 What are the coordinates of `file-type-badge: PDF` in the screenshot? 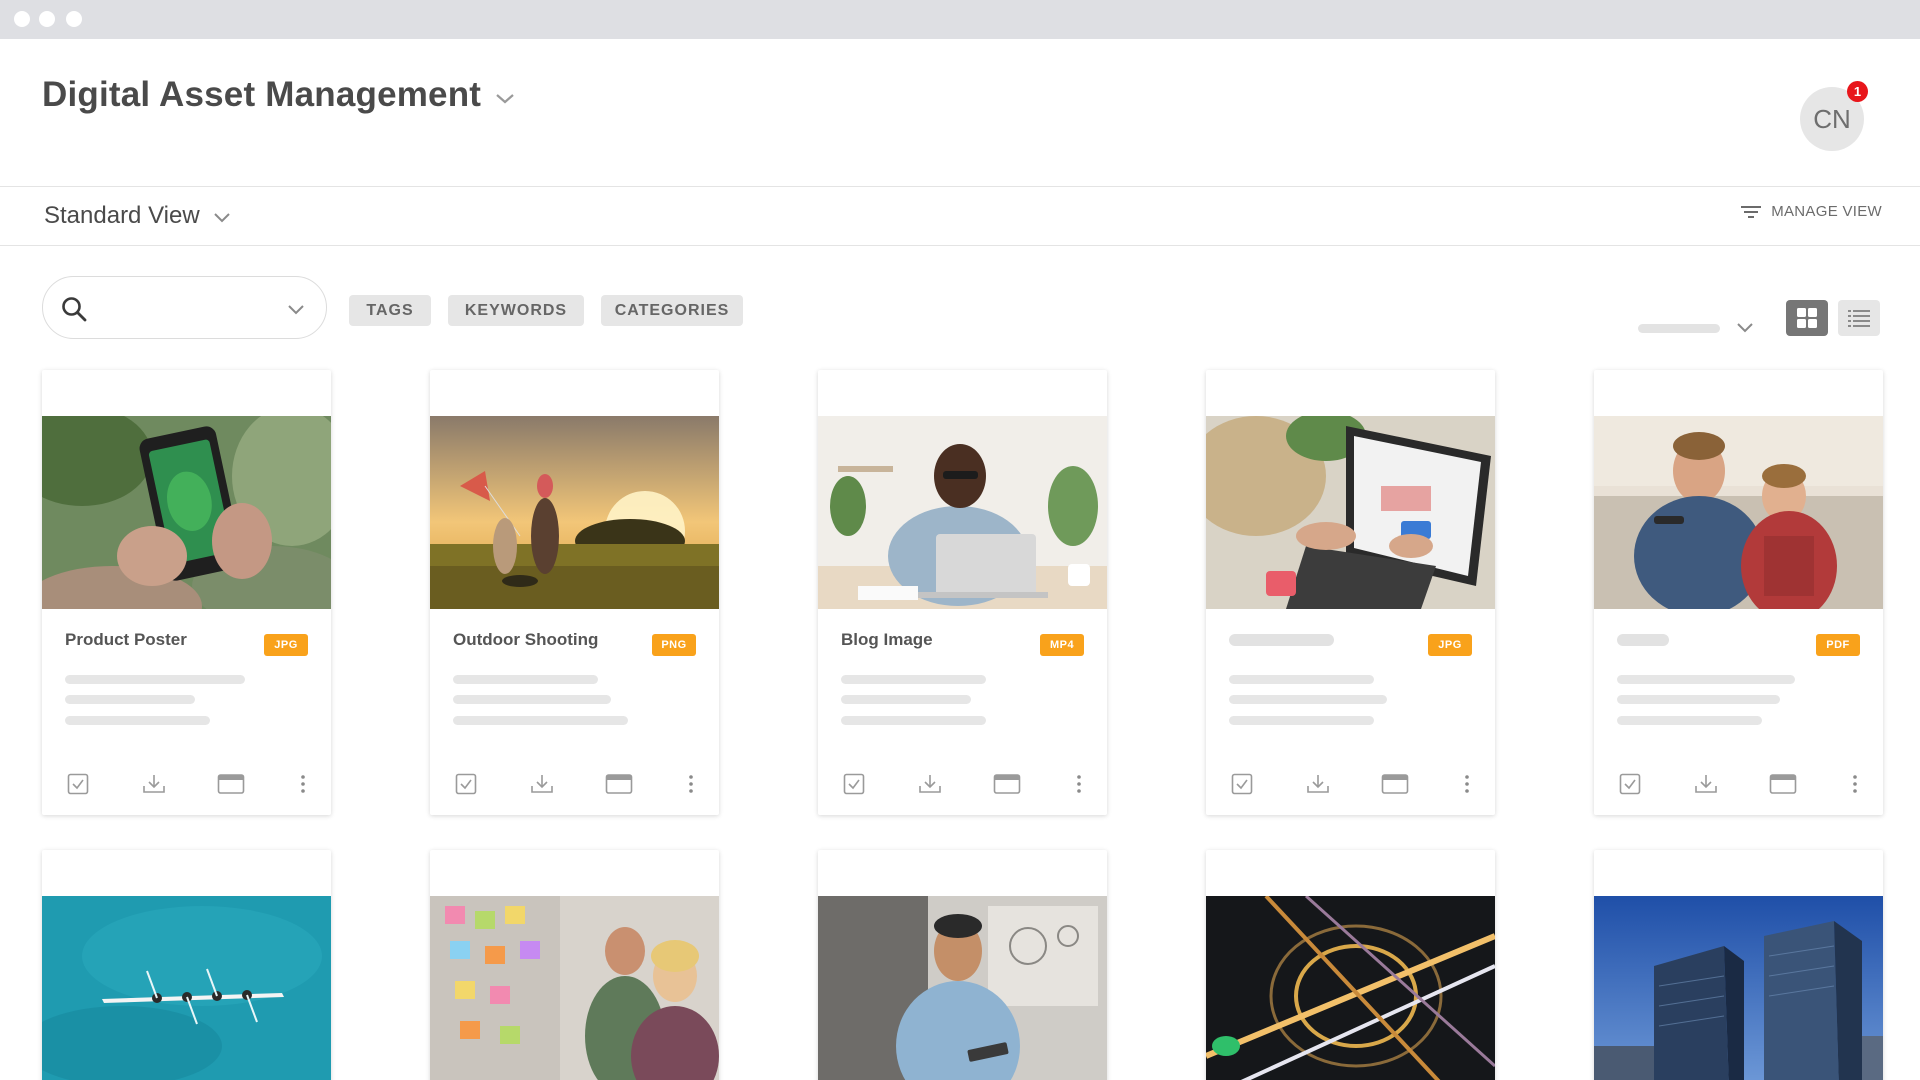 It's located at (1838, 645).